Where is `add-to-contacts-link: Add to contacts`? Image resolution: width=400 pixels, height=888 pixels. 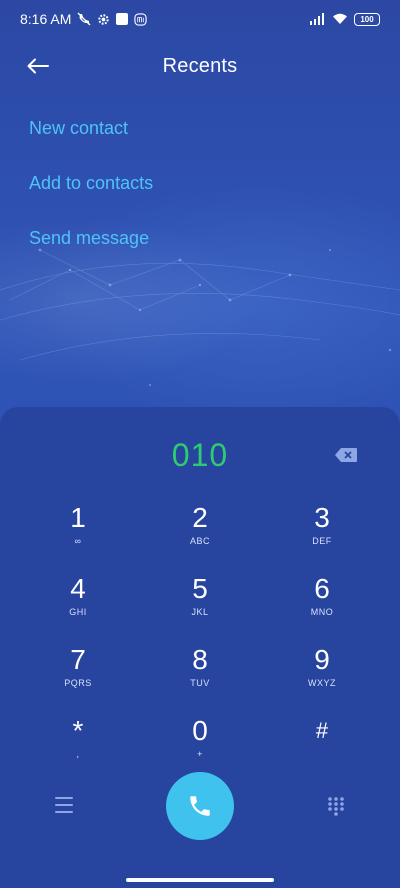
add-to-contacts-link: Add to contacts is located at coordinates (91, 194).